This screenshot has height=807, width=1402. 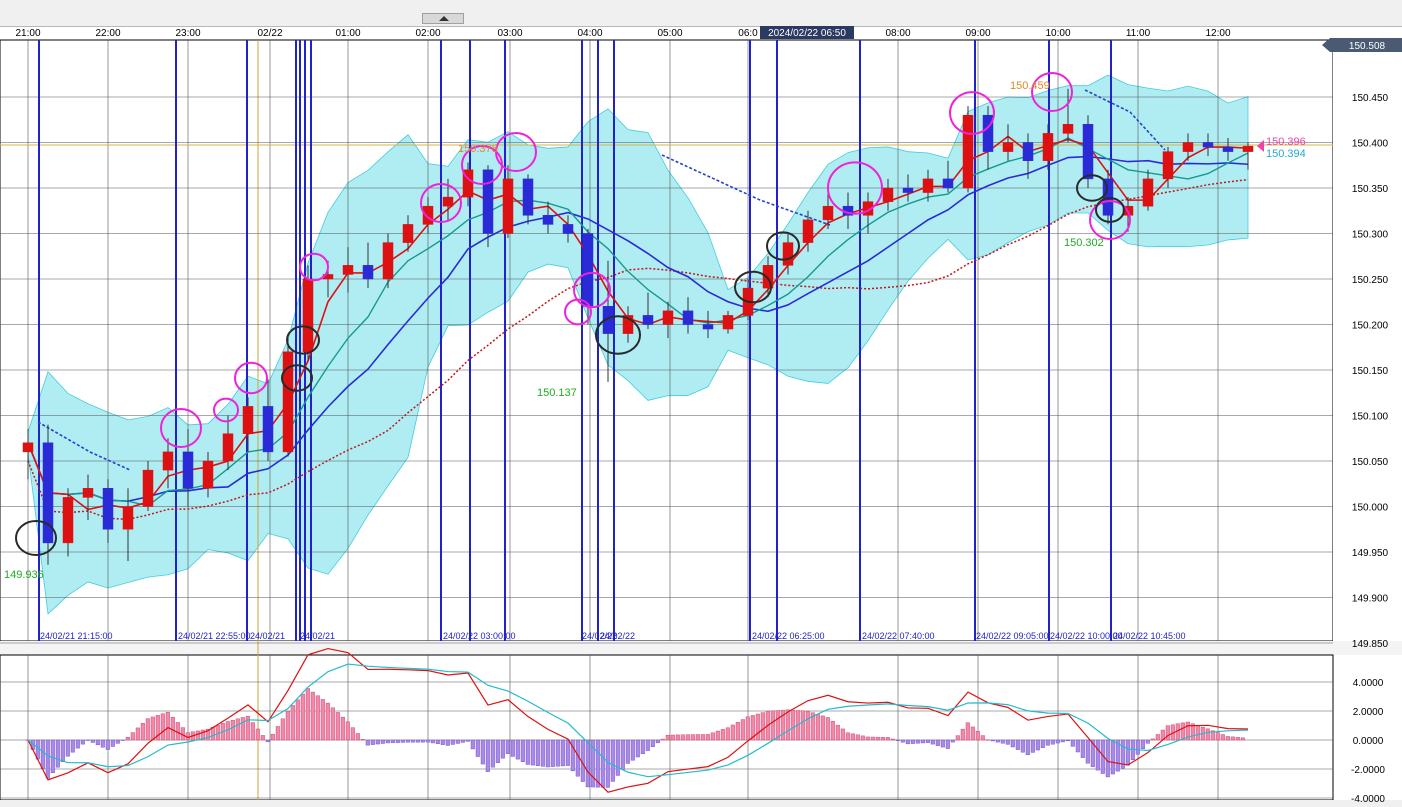 What do you see at coordinates (1370, 644) in the screenshot?
I see `price-tick-label: 149.850` at bounding box center [1370, 644].